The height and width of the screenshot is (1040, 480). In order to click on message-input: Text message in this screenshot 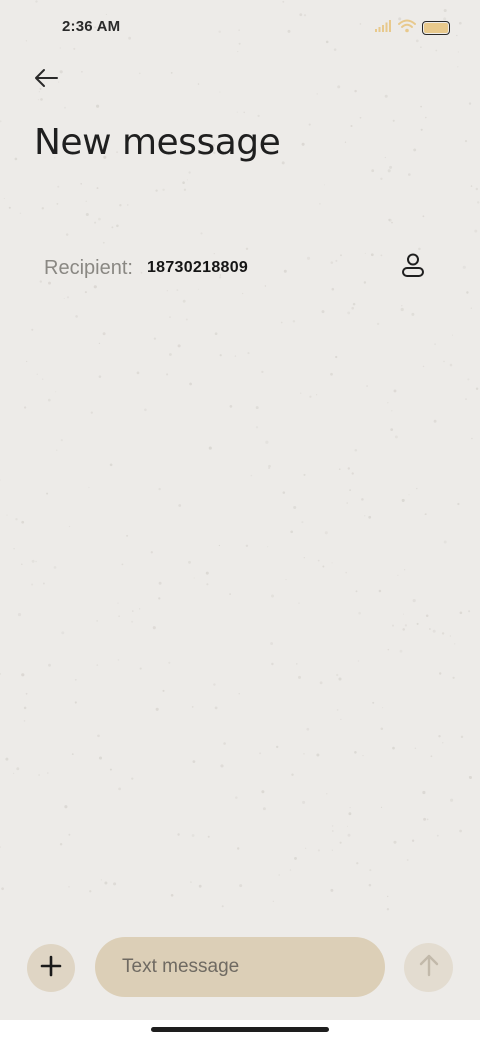, I will do `click(240, 967)`.